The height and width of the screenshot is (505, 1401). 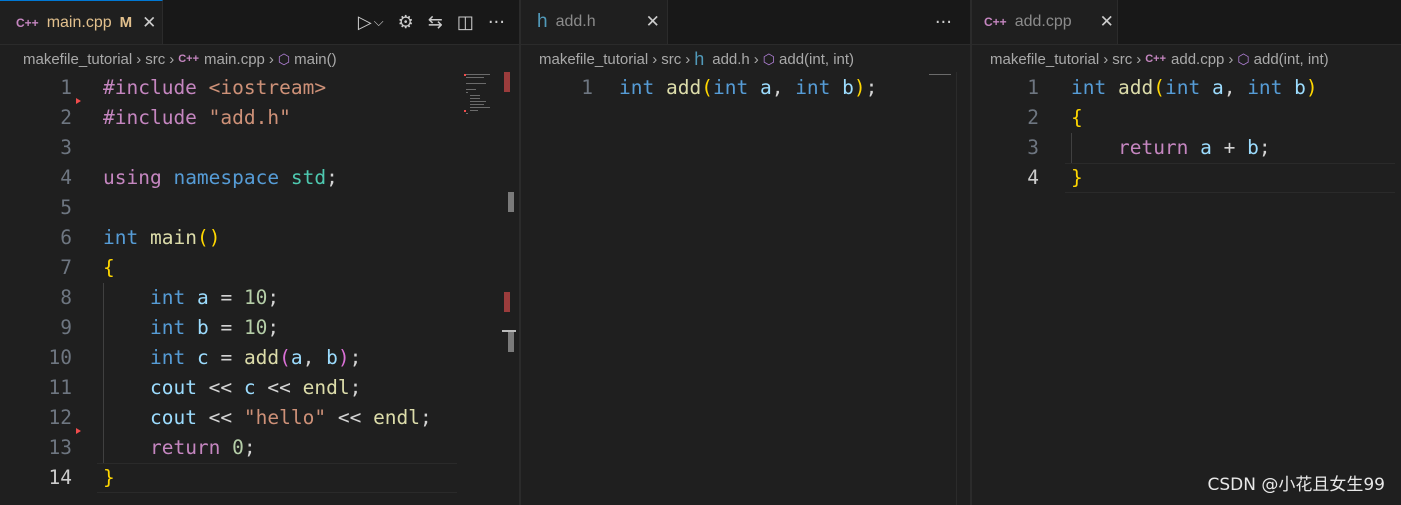 I want to click on run-debug-icon: ▷, so click(x=365, y=22).